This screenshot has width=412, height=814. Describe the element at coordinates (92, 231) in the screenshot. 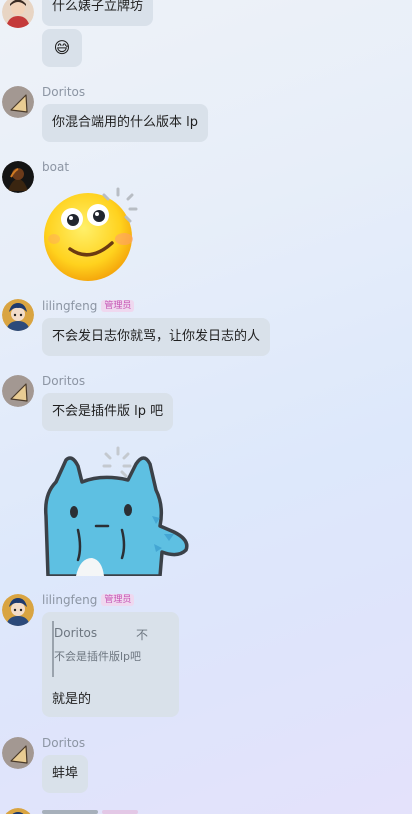

I see `smiling-face-sticker` at that location.